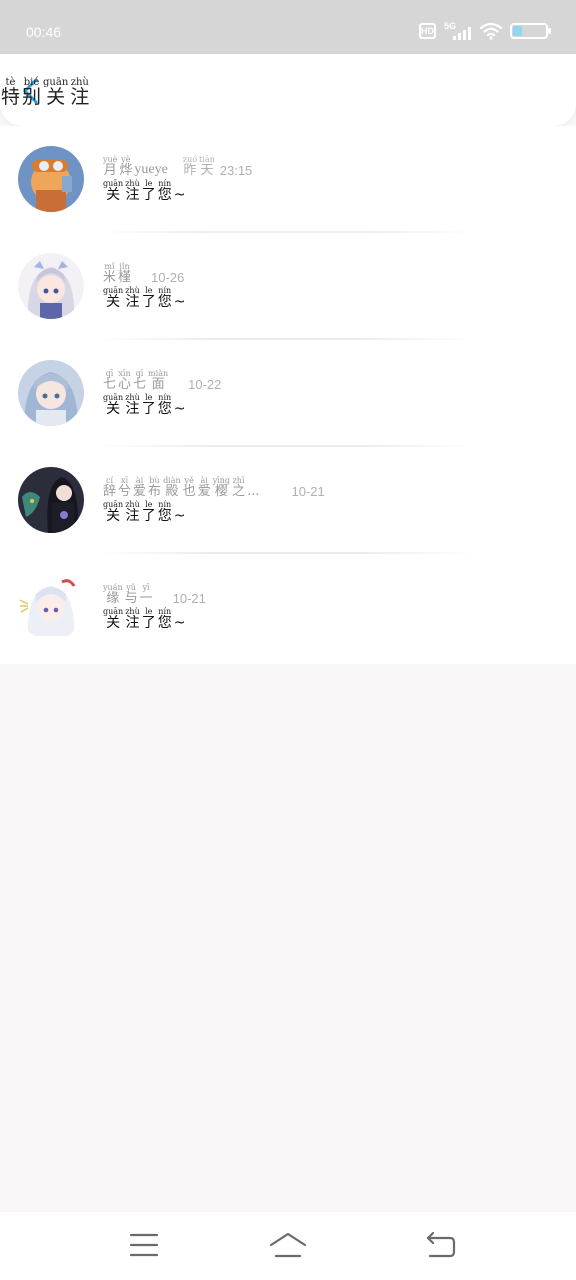 Image resolution: width=576 pixels, height=1280 pixels. What do you see at coordinates (179, 195) in the screenshot?
I see `item-message-suffix: ~` at bounding box center [179, 195].